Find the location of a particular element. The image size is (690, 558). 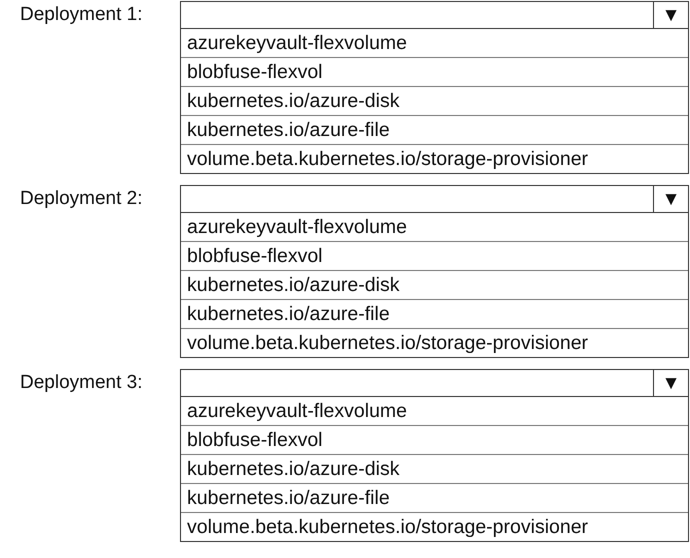

deployment-label: Deployment 2: is located at coordinates (81, 198).